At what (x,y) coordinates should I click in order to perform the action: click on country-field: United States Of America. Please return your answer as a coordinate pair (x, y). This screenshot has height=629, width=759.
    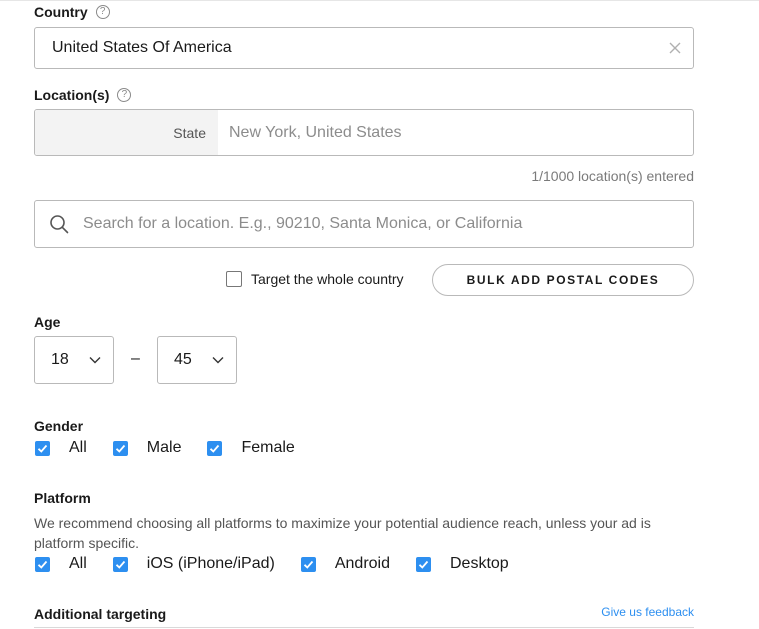
    Looking at the image, I should click on (364, 48).